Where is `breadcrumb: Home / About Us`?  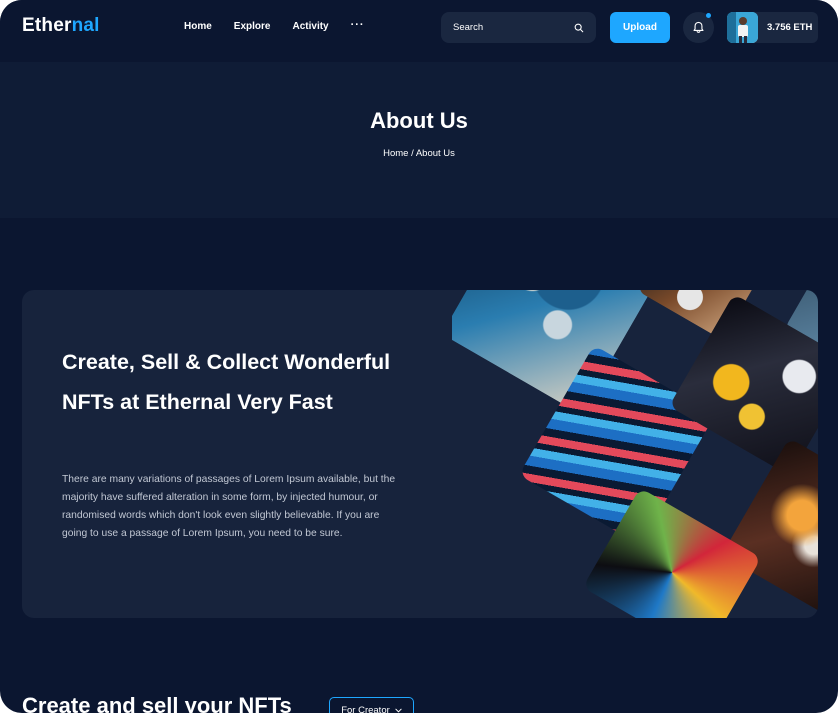 breadcrumb: Home / About Us is located at coordinates (419, 153).